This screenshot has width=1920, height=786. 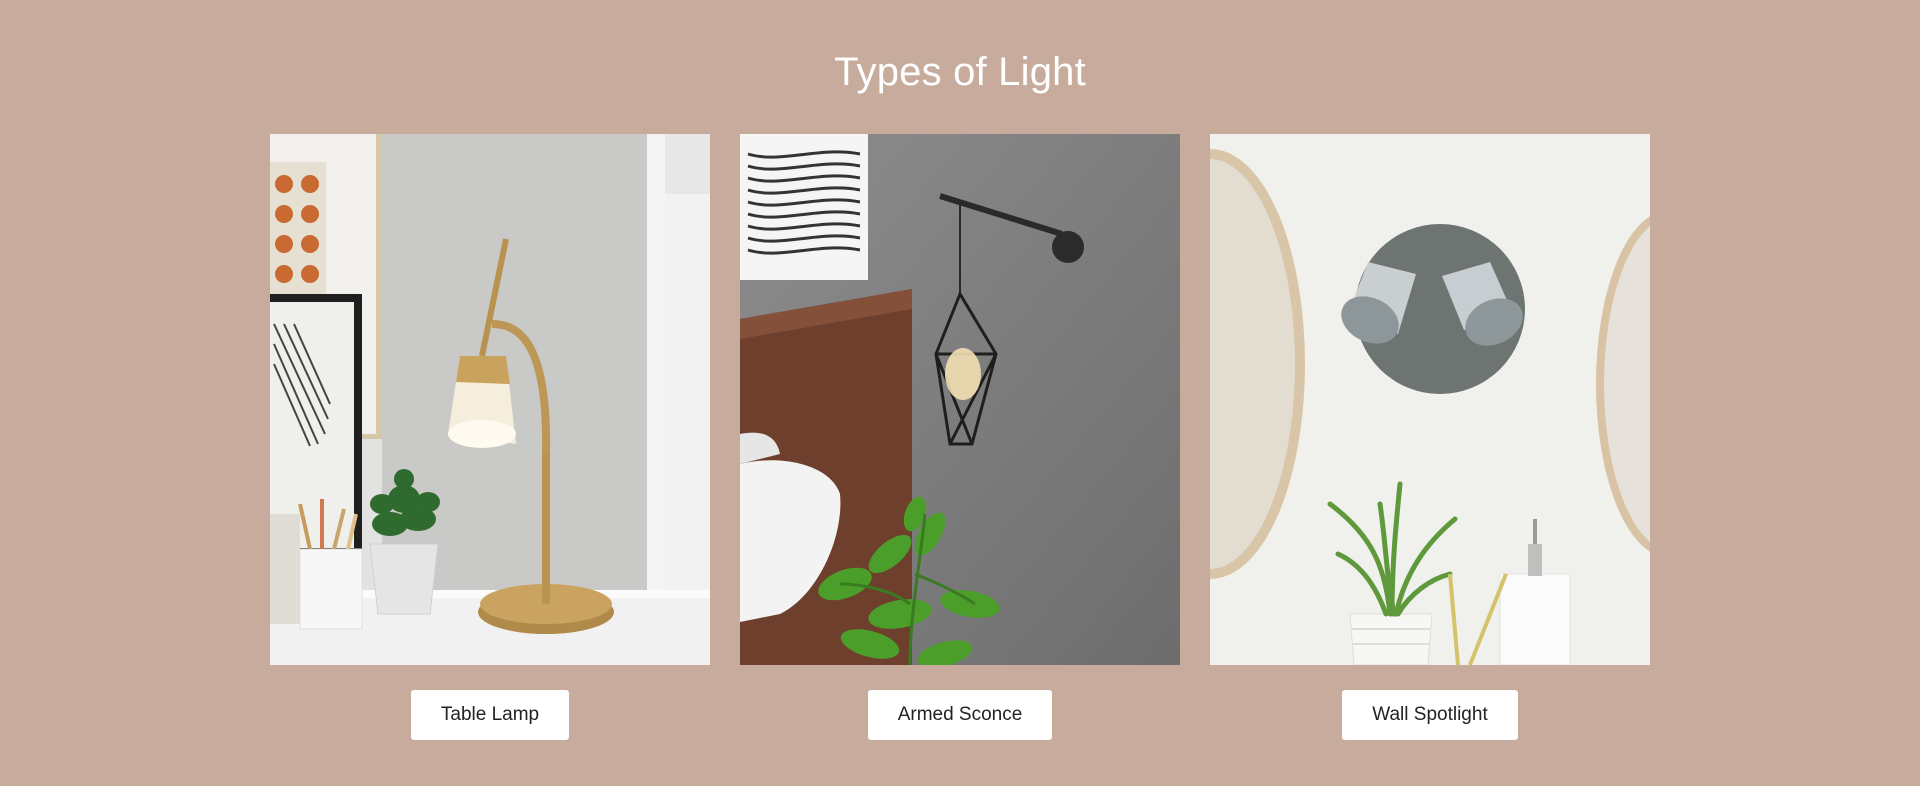 I want to click on cta-wrap: Armed Sconce, so click(x=960, y=715).